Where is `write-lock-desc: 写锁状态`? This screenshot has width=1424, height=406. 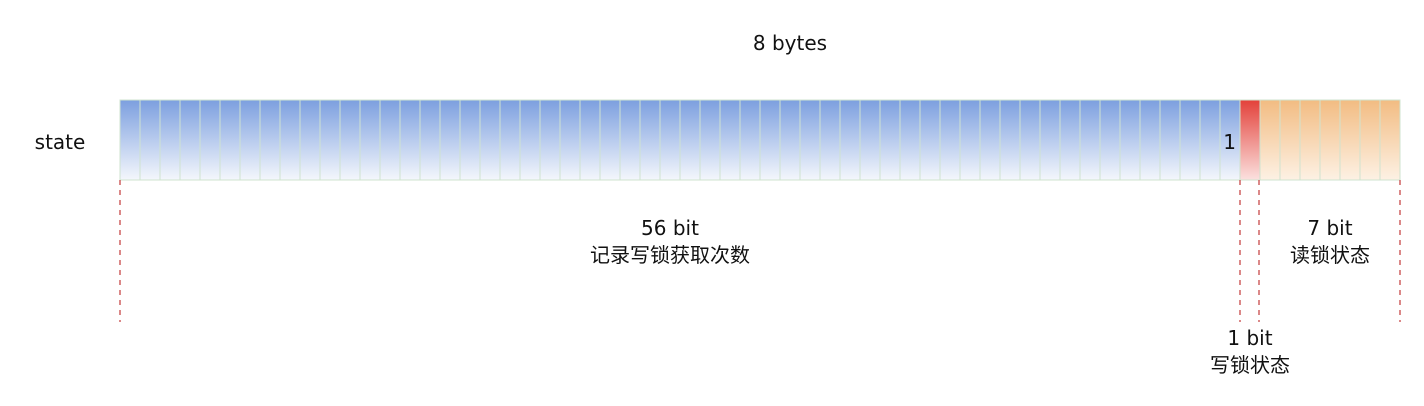
write-lock-desc: 写锁状态 is located at coordinates (1250, 365).